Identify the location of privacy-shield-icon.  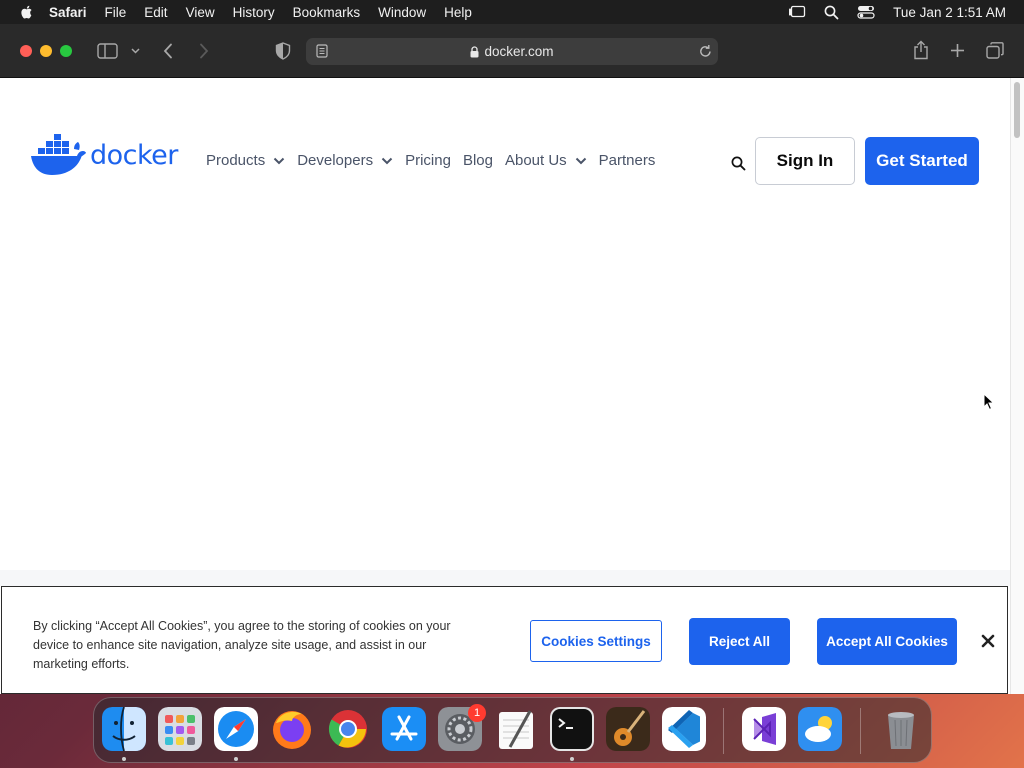
(283, 51).